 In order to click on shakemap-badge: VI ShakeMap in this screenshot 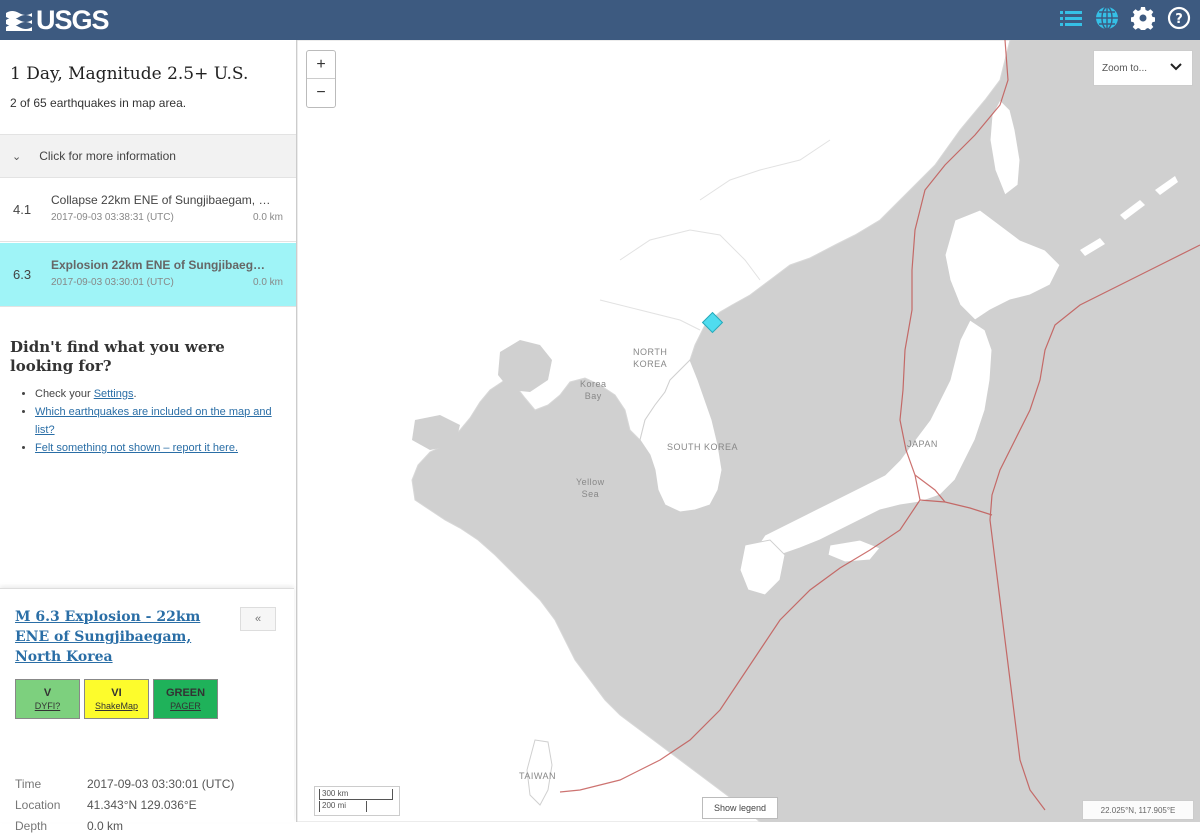, I will do `click(116, 699)`.